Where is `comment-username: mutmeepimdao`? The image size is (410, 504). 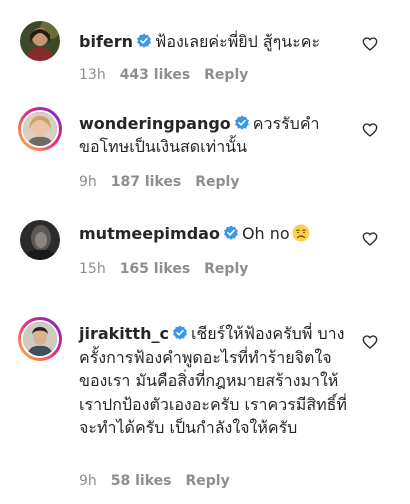 comment-username: mutmeepimdao is located at coordinates (149, 233).